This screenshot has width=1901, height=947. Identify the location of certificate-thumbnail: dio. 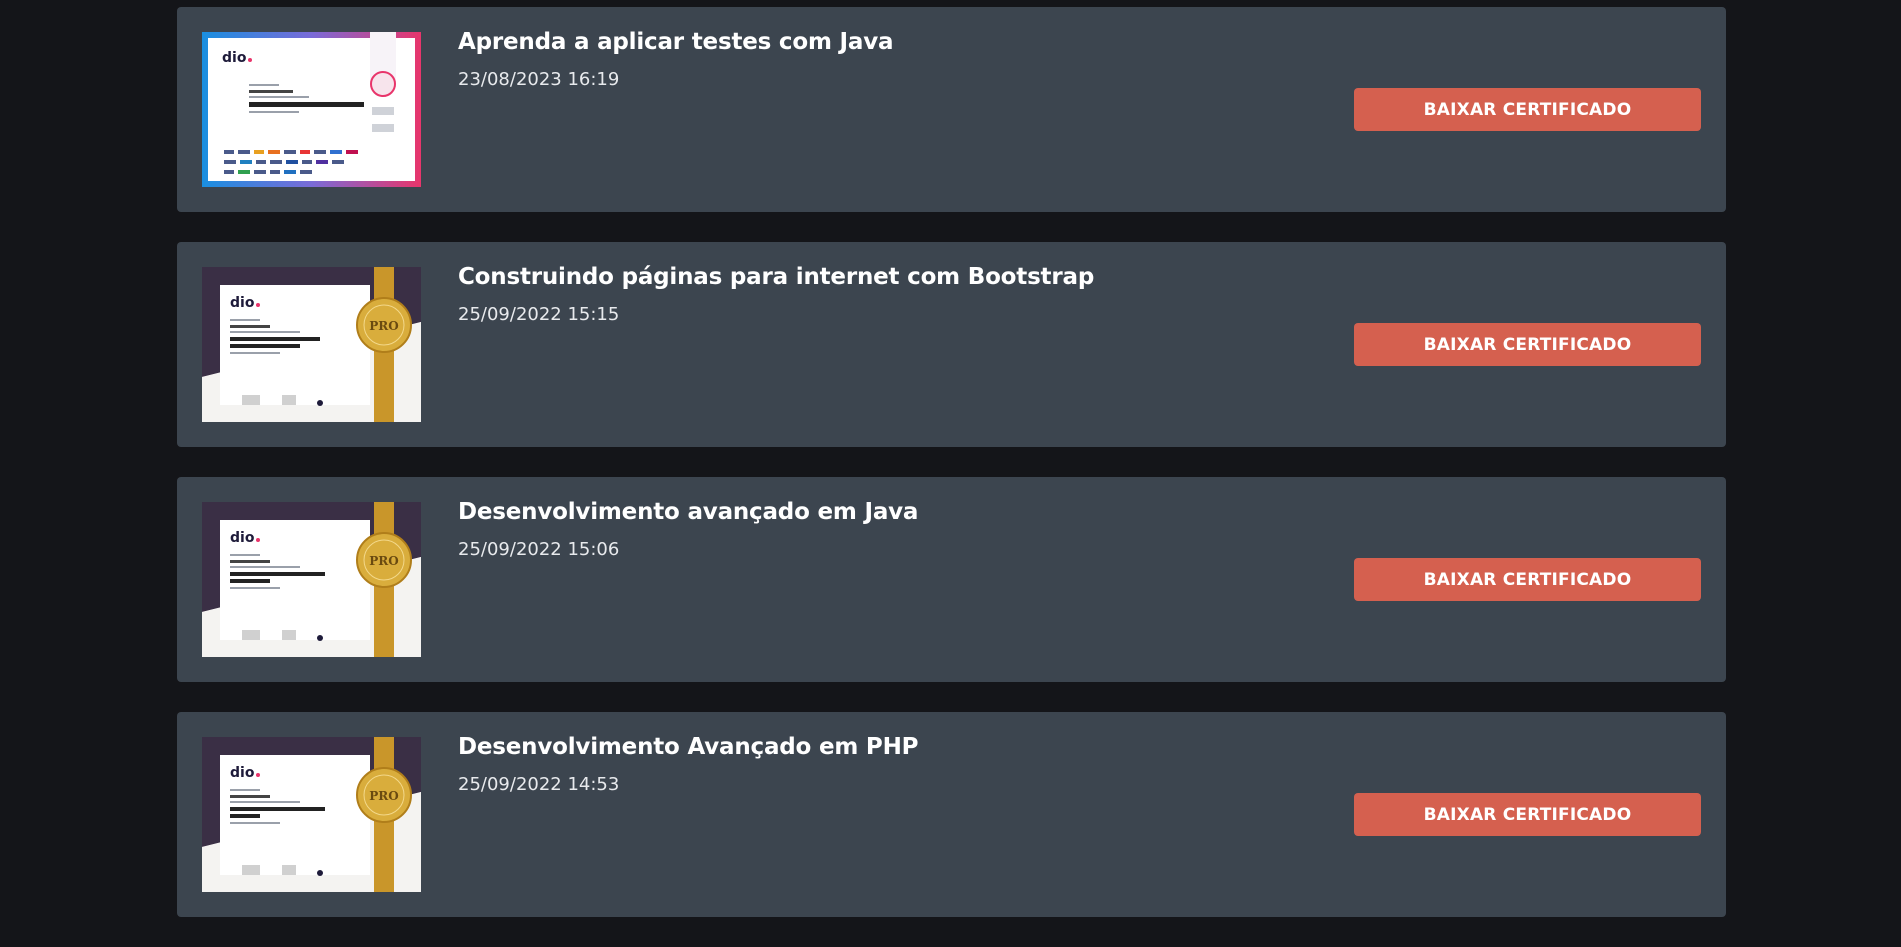
(311, 109).